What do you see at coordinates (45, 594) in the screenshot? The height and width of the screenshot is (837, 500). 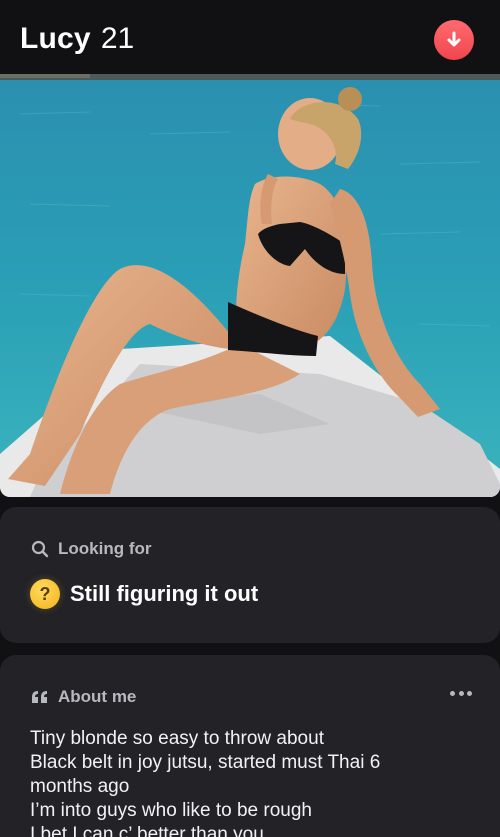 I see `thinking-face-icon: ?` at bounding box center [45, 594].